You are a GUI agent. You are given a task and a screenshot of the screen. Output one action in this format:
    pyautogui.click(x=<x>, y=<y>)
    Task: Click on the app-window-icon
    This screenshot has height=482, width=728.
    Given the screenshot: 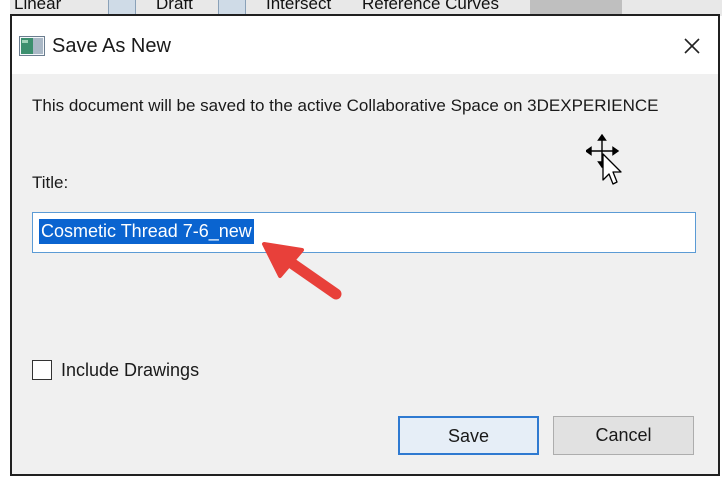 What is the action you would take?
    pyautogui.click(x=32, y=46)
    